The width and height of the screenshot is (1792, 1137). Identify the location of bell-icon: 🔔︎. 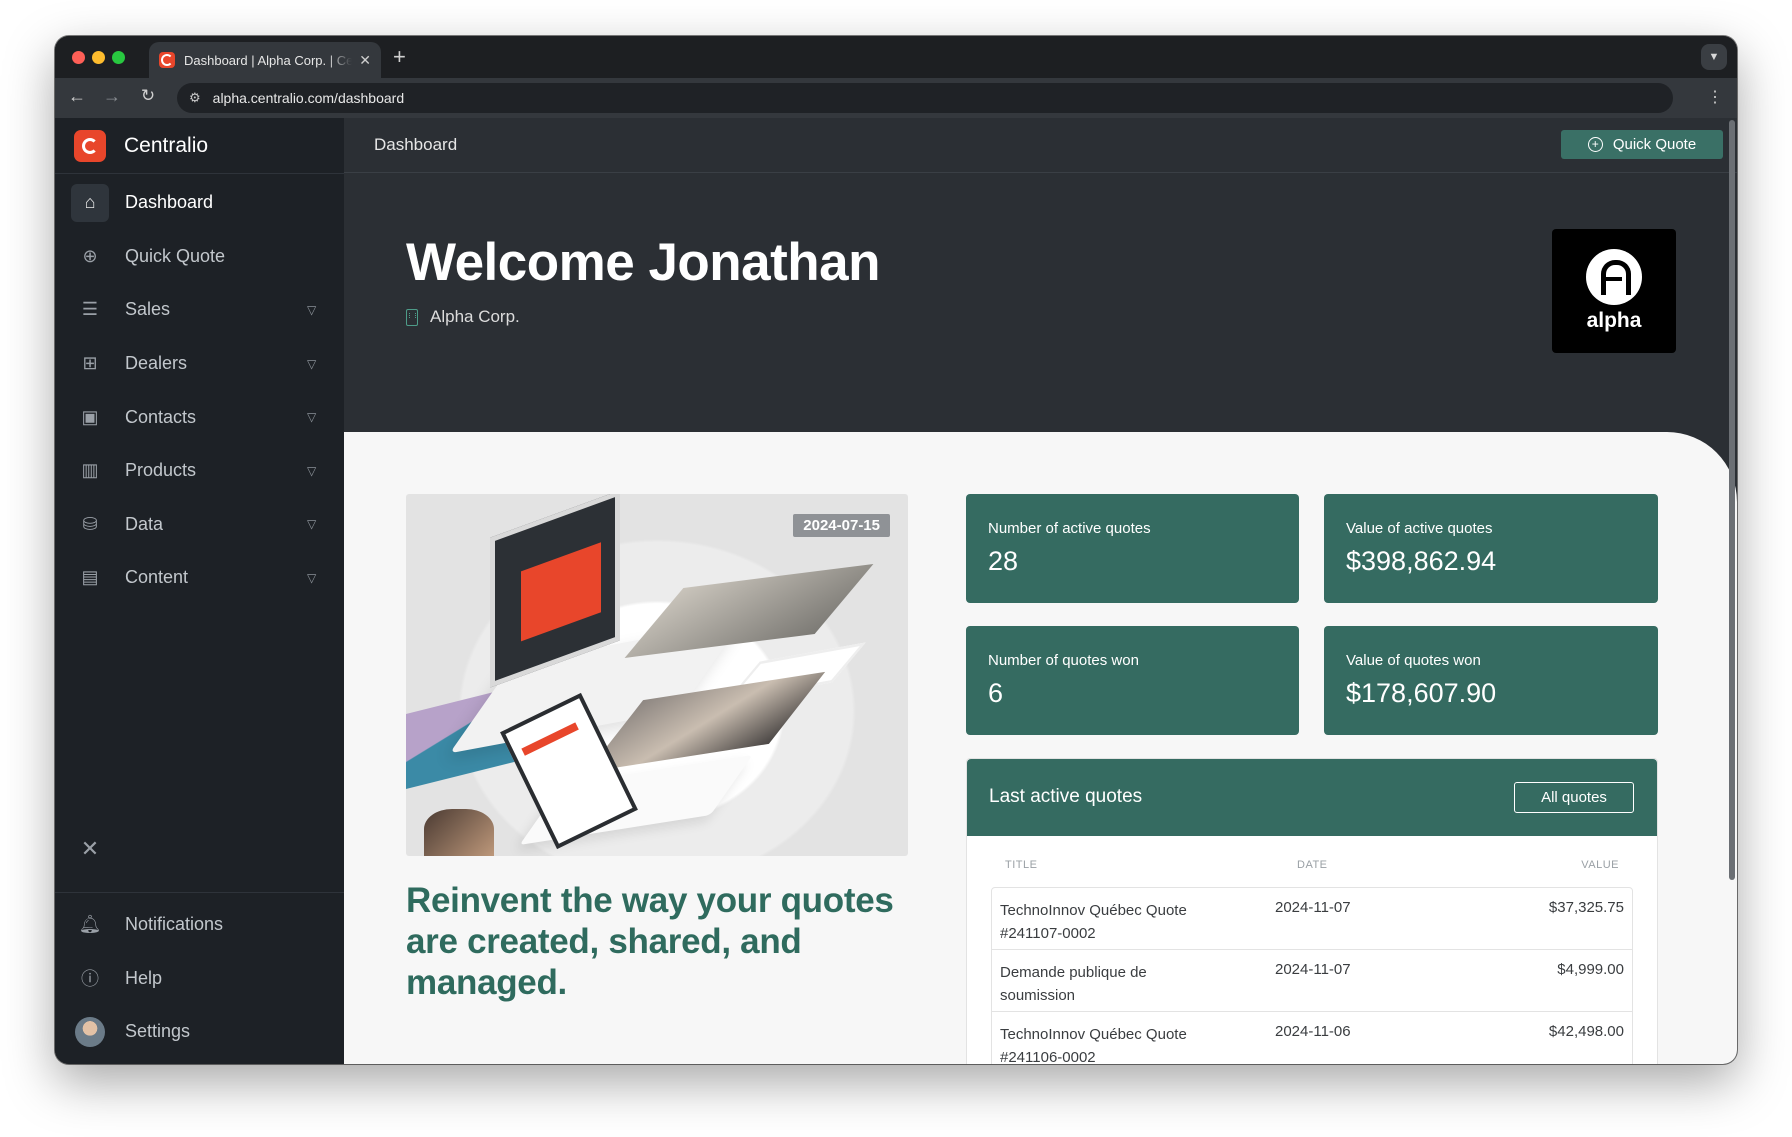
(90, 924).